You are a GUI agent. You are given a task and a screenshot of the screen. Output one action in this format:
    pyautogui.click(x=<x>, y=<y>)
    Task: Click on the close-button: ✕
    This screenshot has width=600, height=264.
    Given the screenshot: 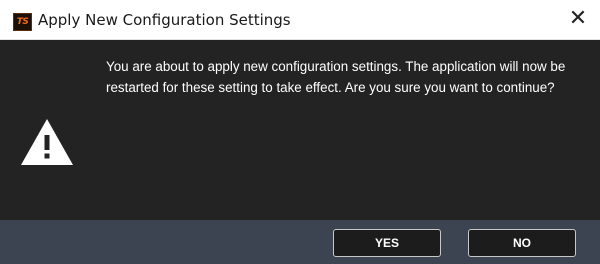 What is the action you would take?
    pyautogui.click(x=578, y=19)
    